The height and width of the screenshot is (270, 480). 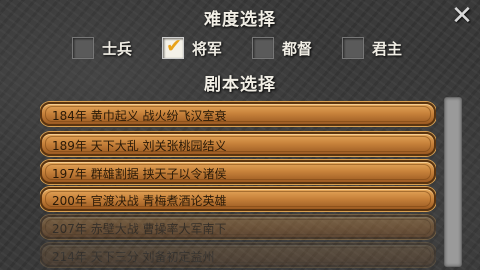 I want to click on scenario-item: 197年 群雄割据 挟天子以令诸侯, so click(x=238, y=172).